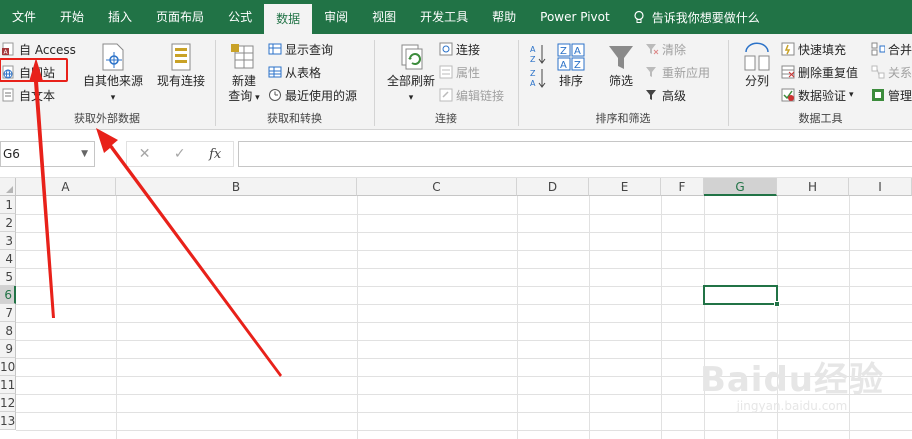  What do you see at coordinates (113, 153) in the screenshot?
I see `formula-bar-grip-icon: ⋮` at bounding box center [113, 153].